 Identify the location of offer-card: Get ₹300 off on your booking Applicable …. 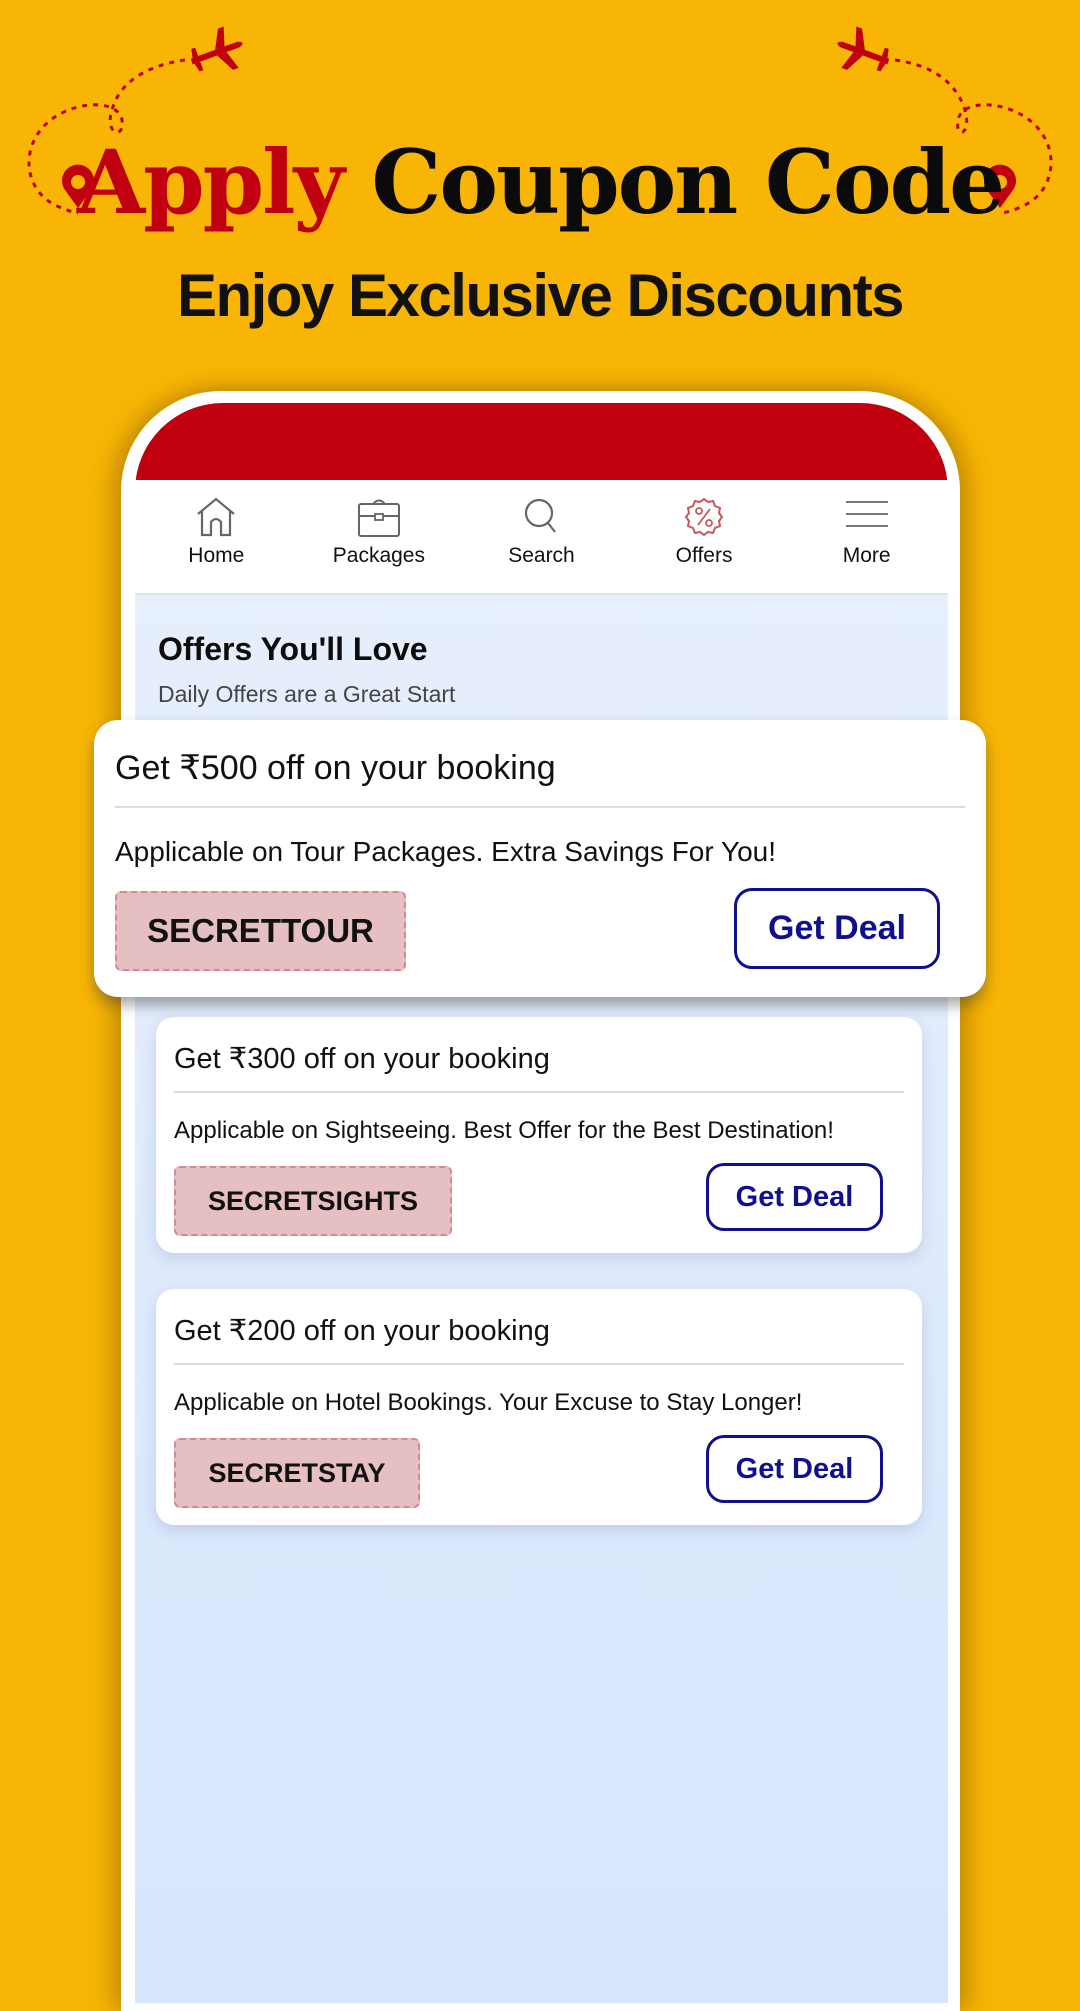
(539, 1135).